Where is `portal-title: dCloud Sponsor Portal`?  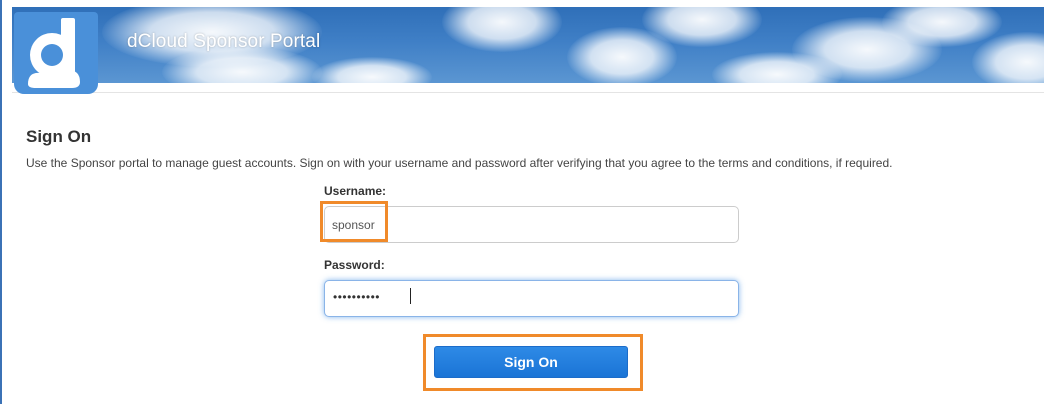
portal-title: dCloud Sponsor Portal is located at coordinates (224, 41).